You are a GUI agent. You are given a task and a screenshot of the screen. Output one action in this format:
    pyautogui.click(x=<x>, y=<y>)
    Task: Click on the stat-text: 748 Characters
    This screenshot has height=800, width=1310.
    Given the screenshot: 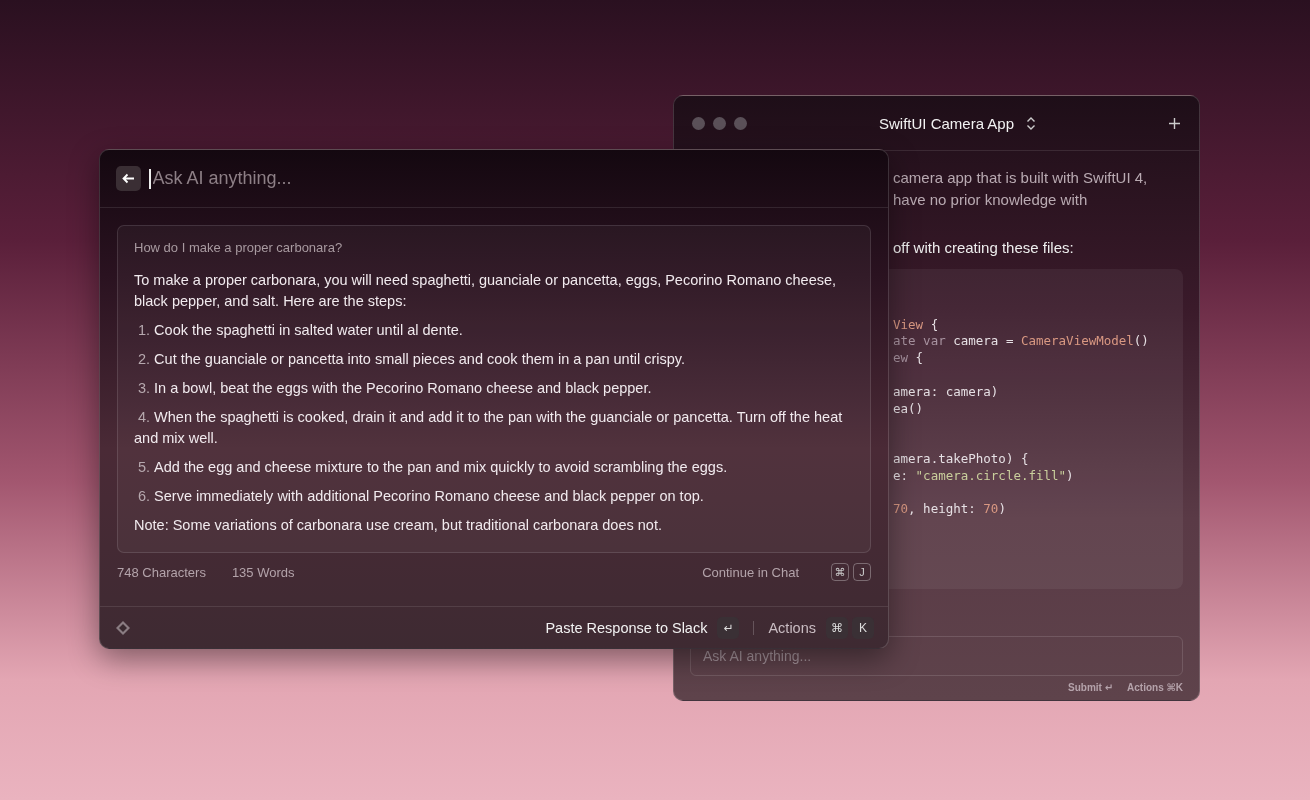 What is the action you would take?
    pyautogui.click(x=161, y=572)
    